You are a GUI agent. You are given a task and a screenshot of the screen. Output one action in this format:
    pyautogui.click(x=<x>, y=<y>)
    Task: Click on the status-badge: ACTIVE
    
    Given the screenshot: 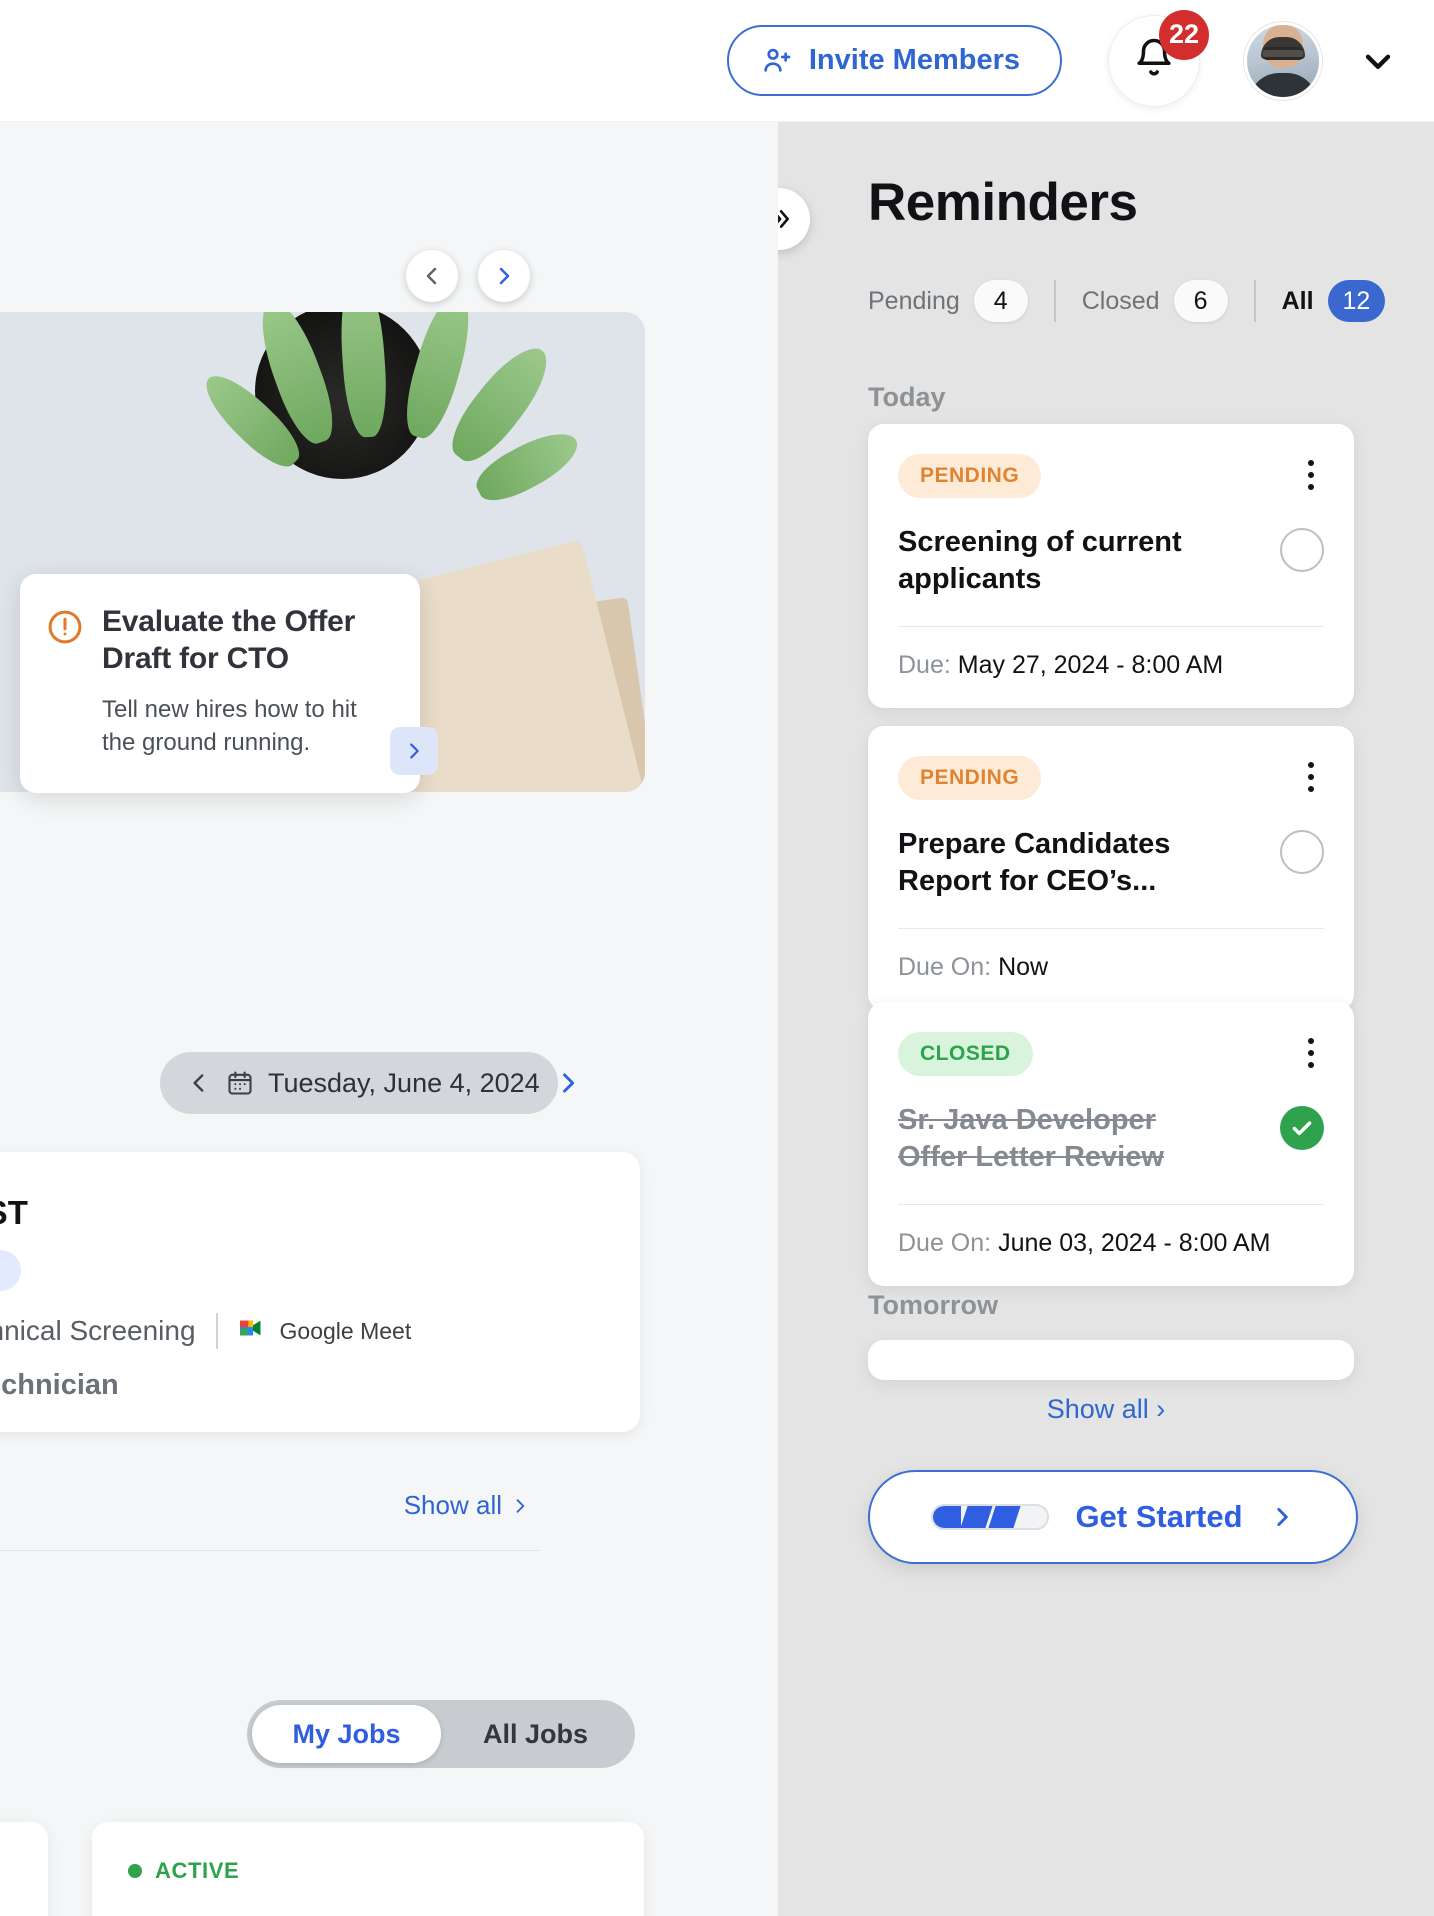 What is the action you would take?
    pyautogui.click(x=368, y=1871)
    